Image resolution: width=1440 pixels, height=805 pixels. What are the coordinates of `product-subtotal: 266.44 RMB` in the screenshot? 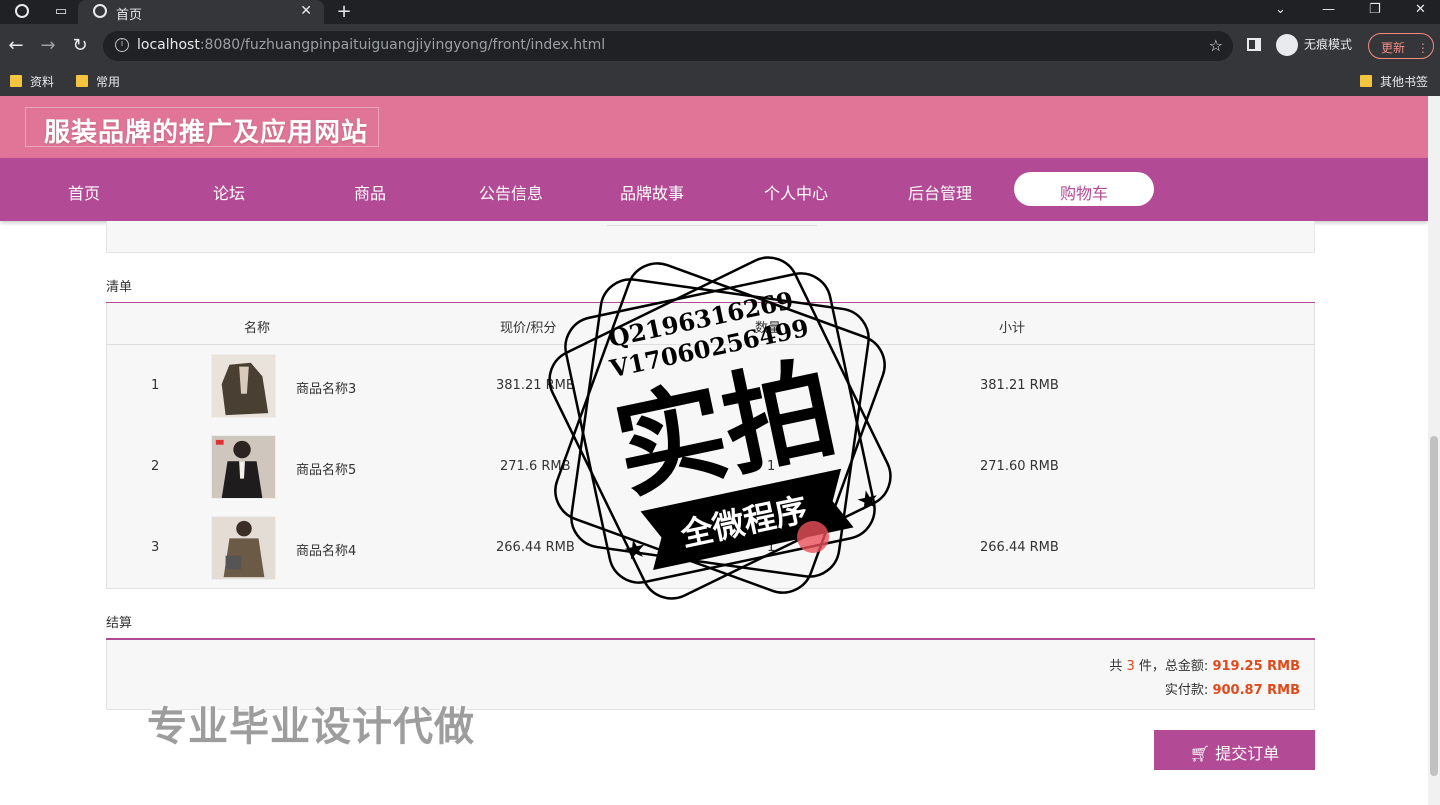 It's located at (1019, 547).